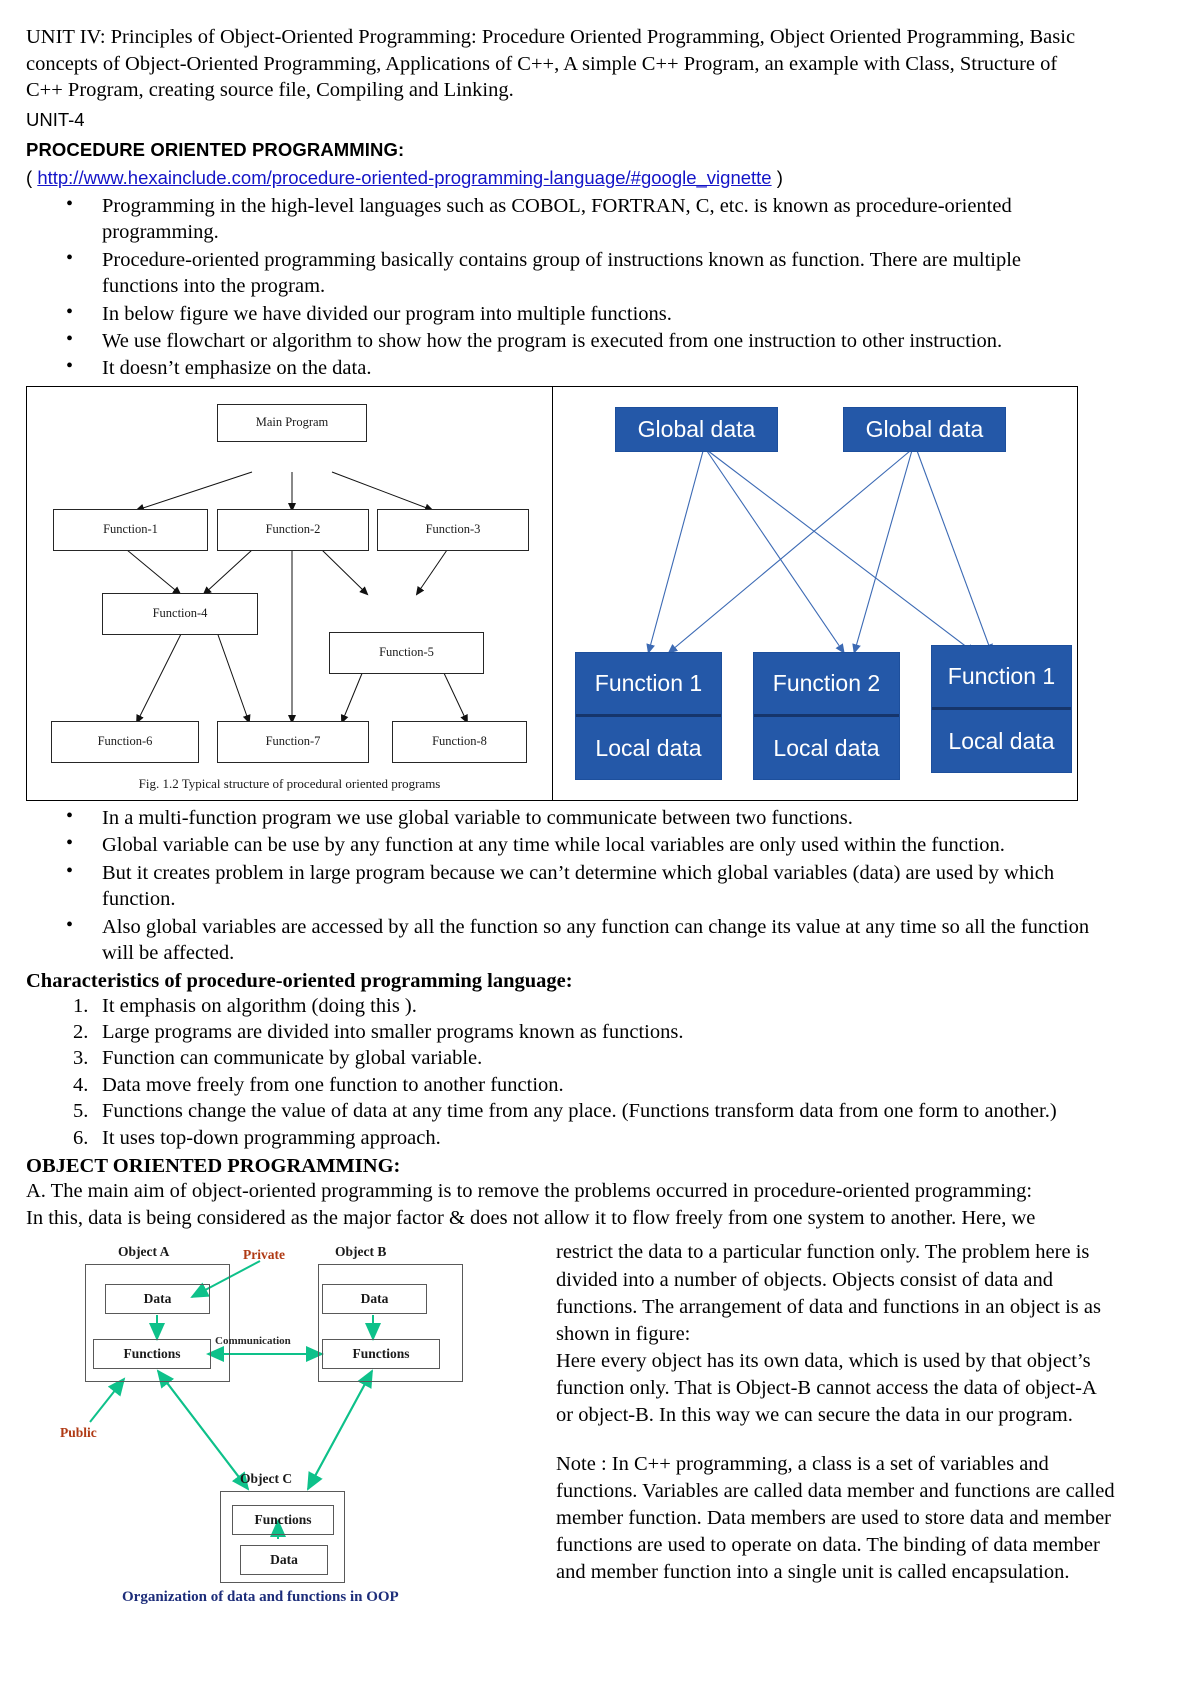 Image resolution: width=1200 pixels, height=1698 pixels. Describe the element at coordinates (253, 1341) in the screenshot. I see `communication-label: Communication` at that location.